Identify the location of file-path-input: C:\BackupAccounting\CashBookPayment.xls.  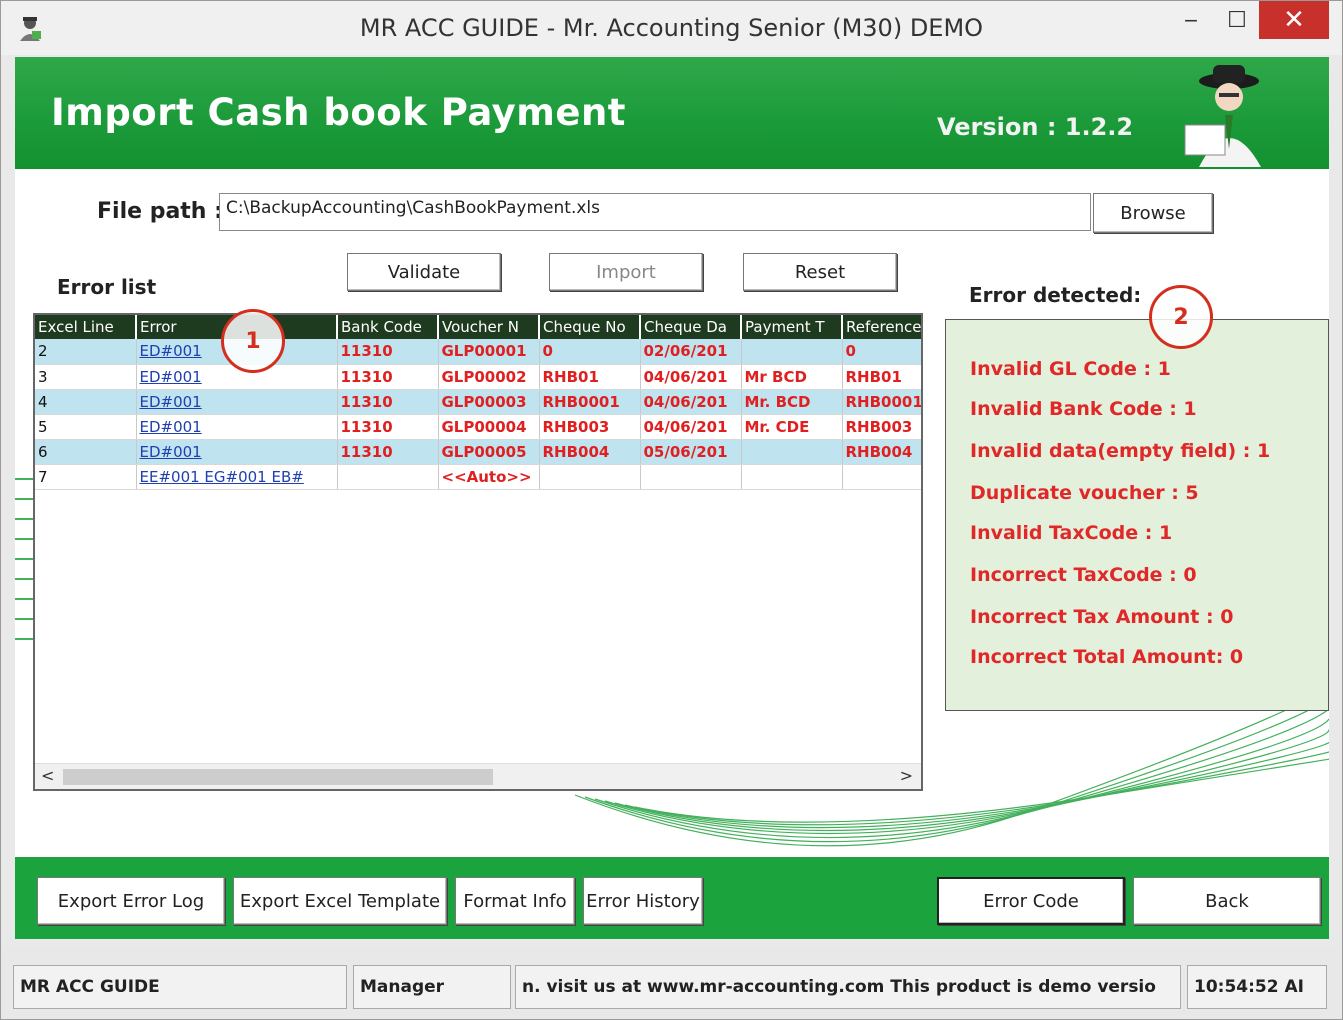
(655, 212).